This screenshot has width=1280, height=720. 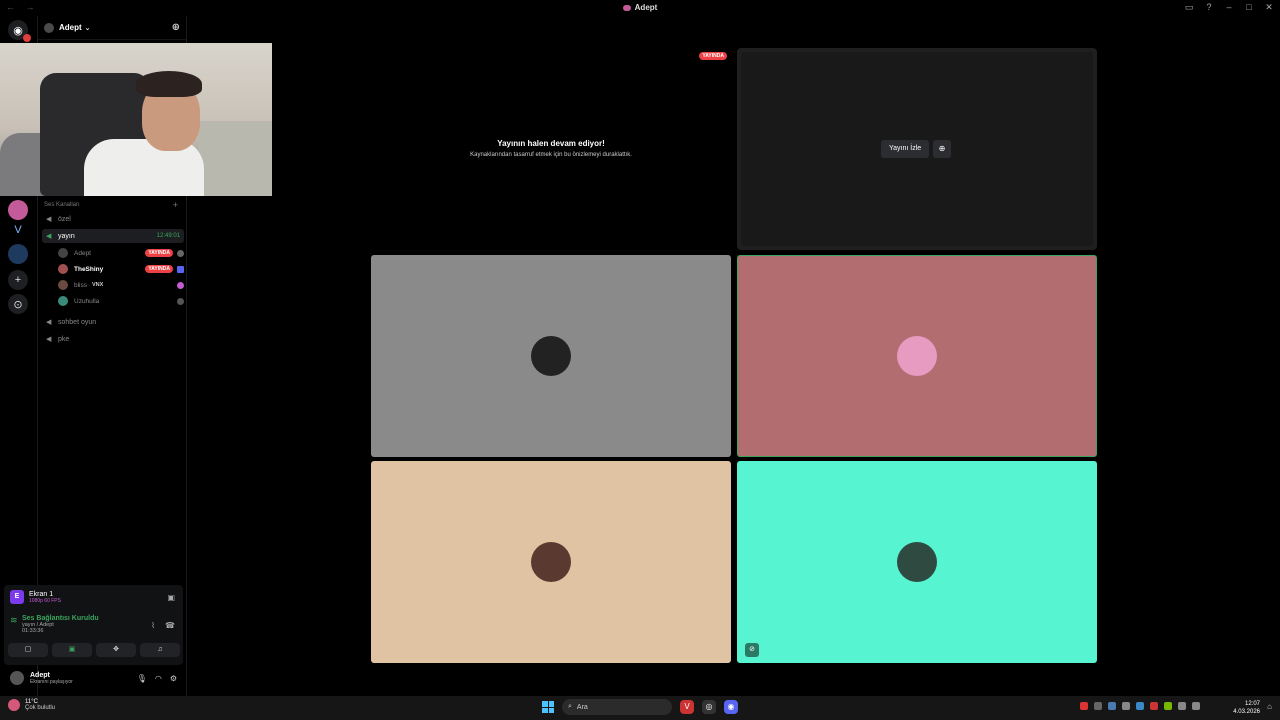 What do you see at coordinates (731, 707) in the screenshot?
I see `discord-taskbar-icon: ◉` at bounding box center [731, 707].